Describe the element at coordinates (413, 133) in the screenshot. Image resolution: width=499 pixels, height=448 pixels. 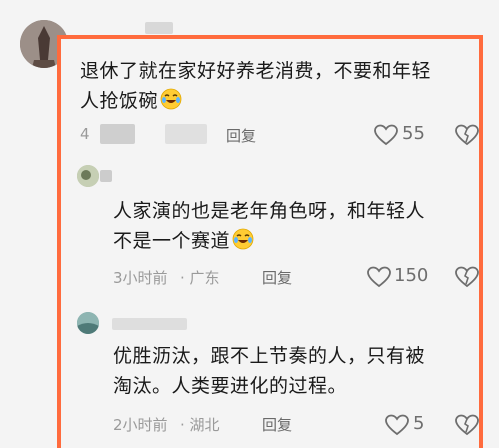
I see `like-count: 55` at that location.